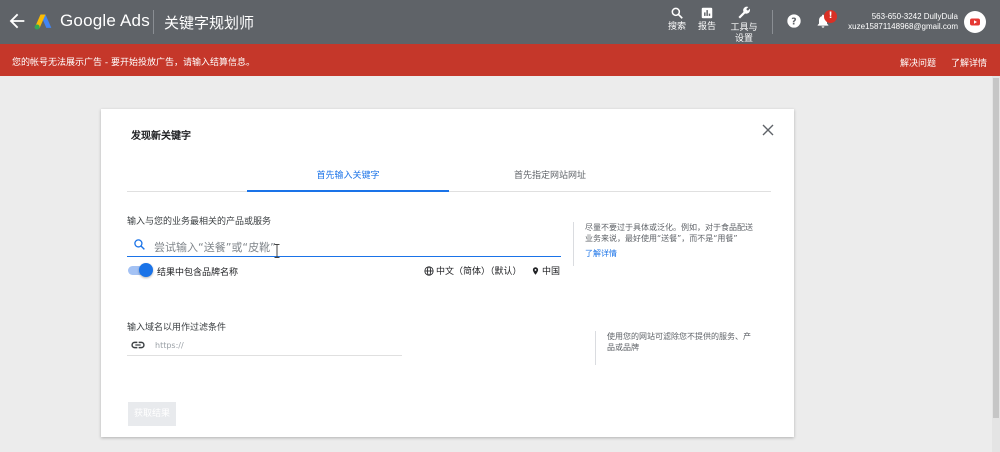 The height and width of the screenshot is (452, 1000). Describe the element at coordinates (743, 39) in the screenshot. I see `tools-label-line2: 设置` at that location.